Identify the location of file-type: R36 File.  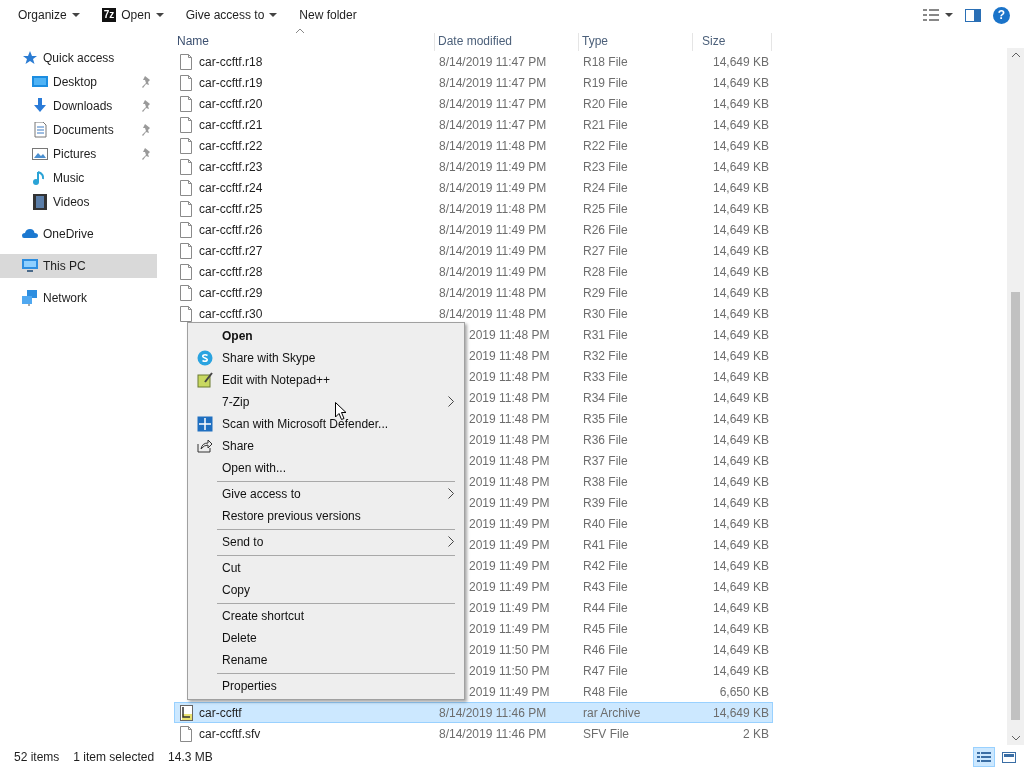
(605, 439).